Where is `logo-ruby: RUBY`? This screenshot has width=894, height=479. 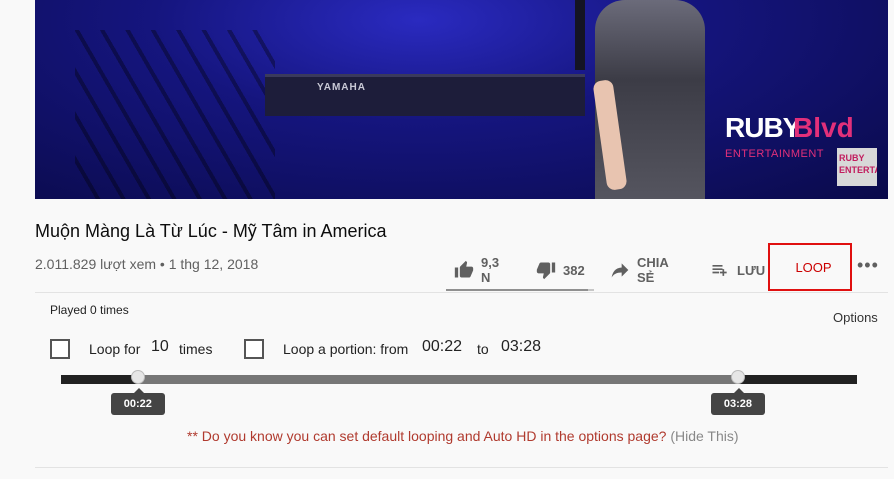
logo-ruby: RUBY is located at coordinates (763, 127).